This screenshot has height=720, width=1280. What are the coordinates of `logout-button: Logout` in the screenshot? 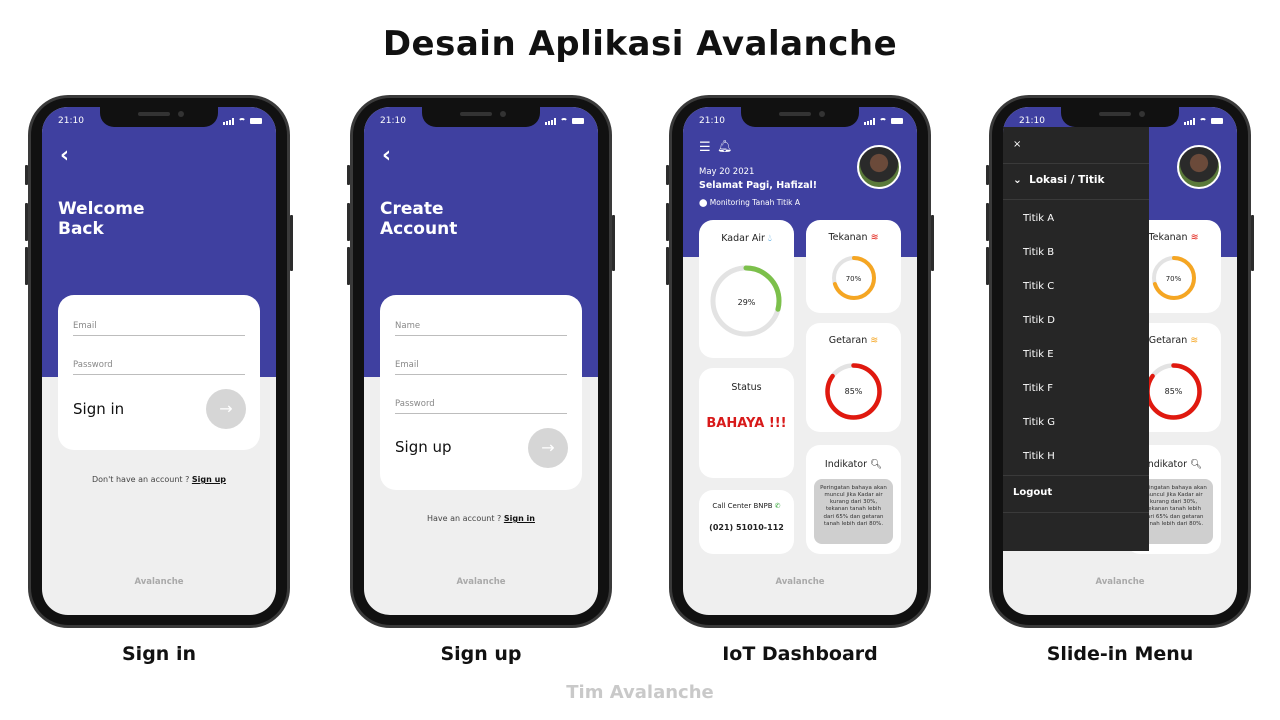 It's located at (1032, 492).